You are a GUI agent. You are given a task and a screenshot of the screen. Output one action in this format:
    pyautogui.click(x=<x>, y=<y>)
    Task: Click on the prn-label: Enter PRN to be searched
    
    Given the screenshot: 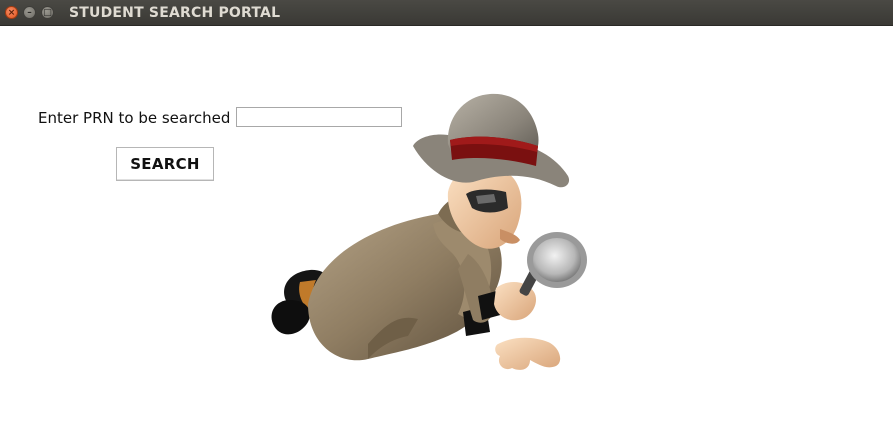 What is the action you would take?
    pyautogui.click(x=134, y=118)
    